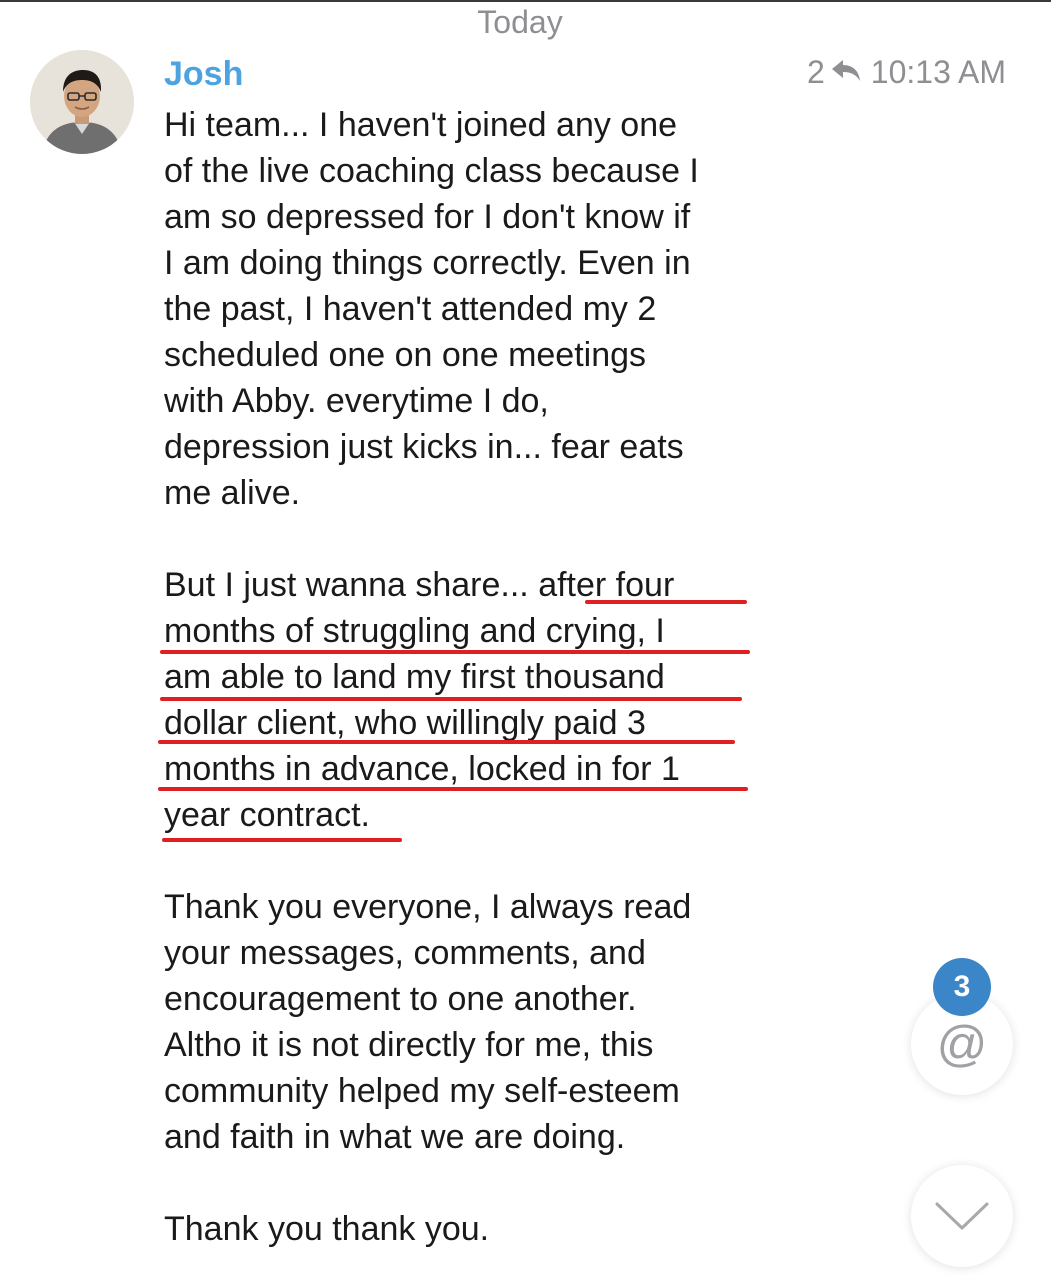 The height and width of the screenshot is (1280, 1051). I want to click on avatar-photo, so click(82, 102).